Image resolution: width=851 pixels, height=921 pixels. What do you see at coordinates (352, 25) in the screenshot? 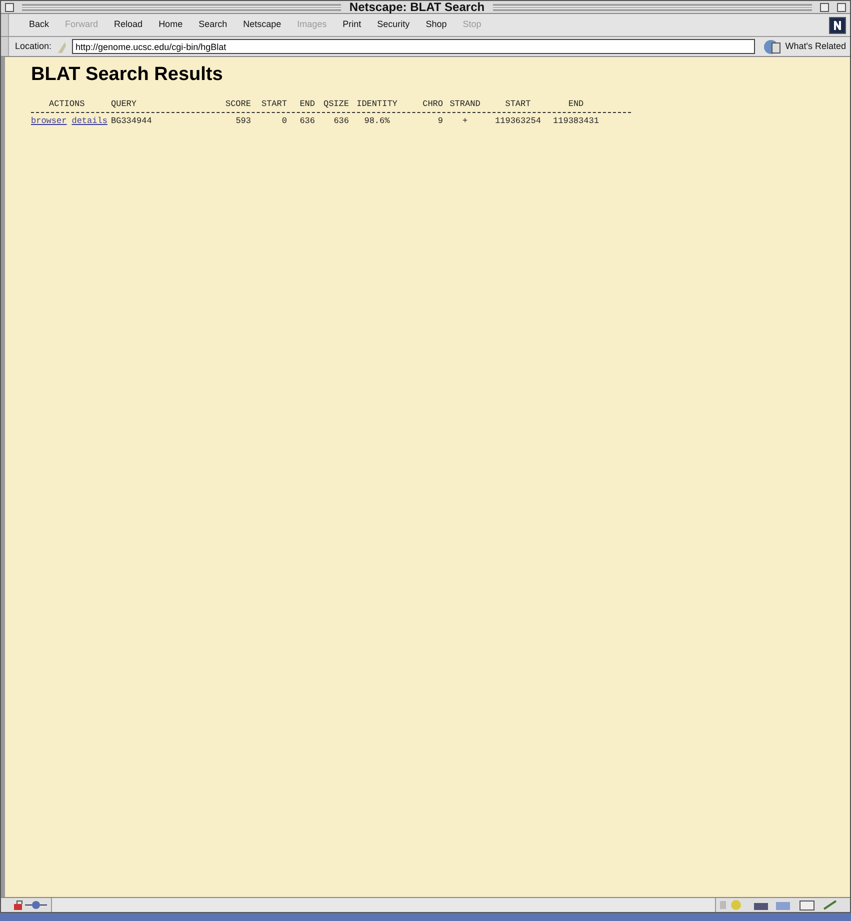
I see `toolbar-button: Print` at bounding box center [352, 25].